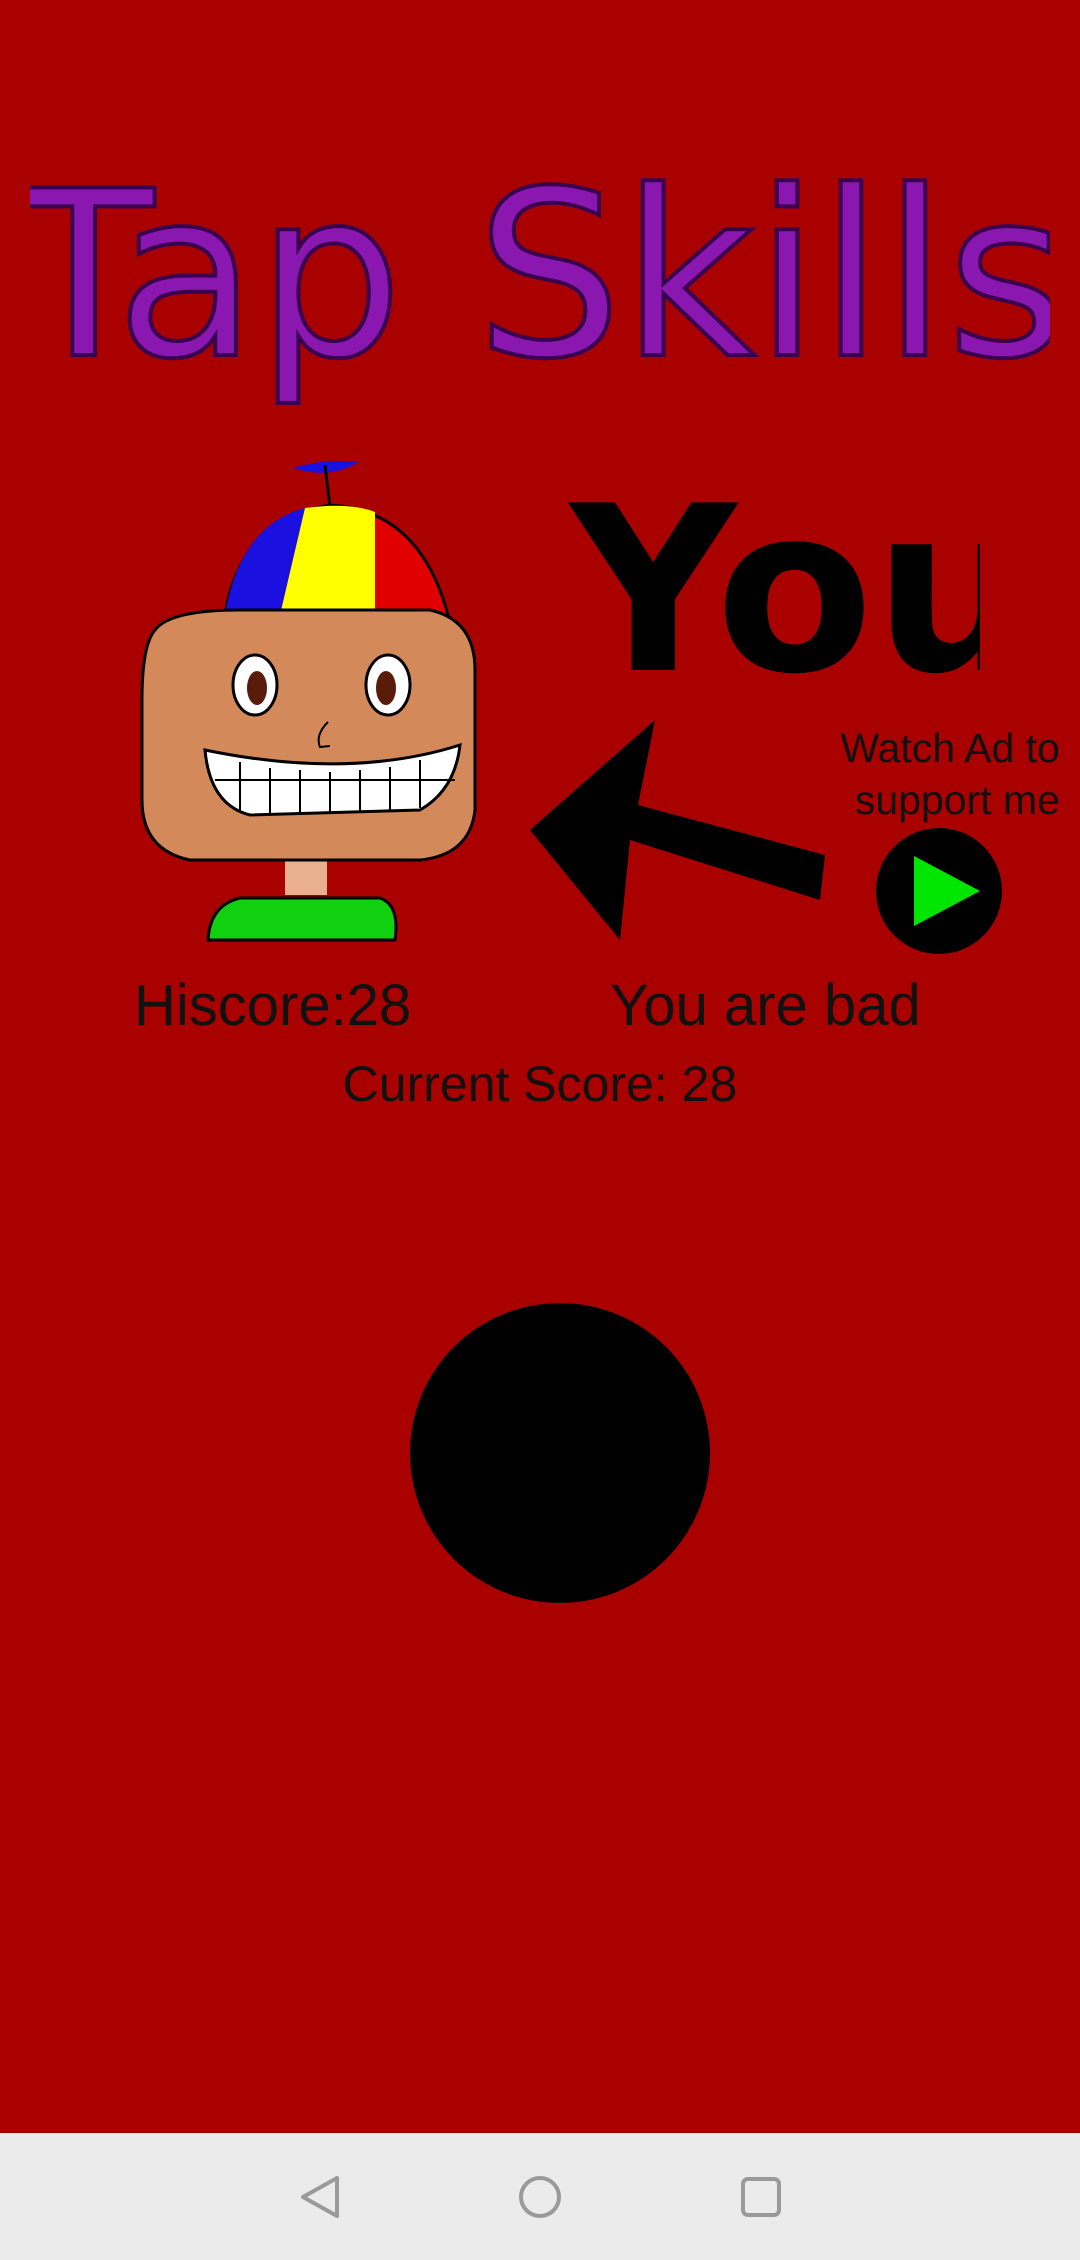  What do you see at coordinates (930, 774) in the screenshot?
I see `watch-ad-label: Watch Ad to support me` at bounding box center [930, 774].